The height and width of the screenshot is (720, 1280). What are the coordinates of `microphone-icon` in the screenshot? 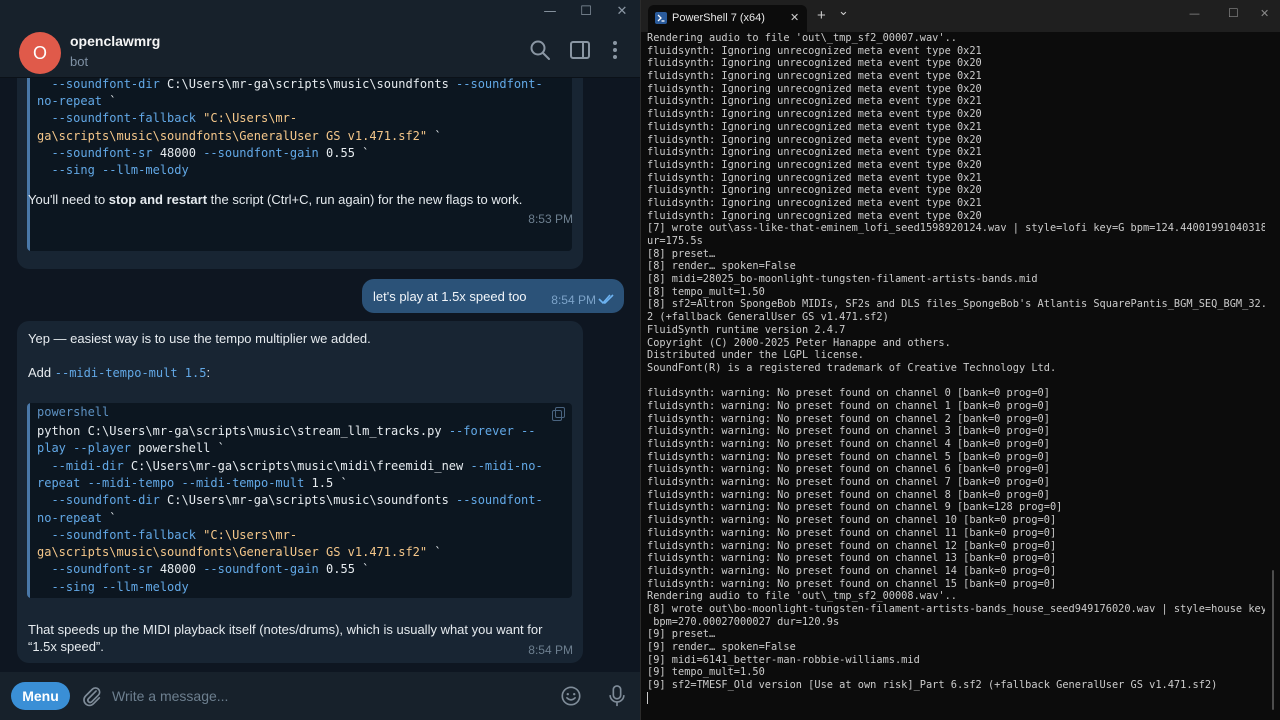 It's located at (617, 696).